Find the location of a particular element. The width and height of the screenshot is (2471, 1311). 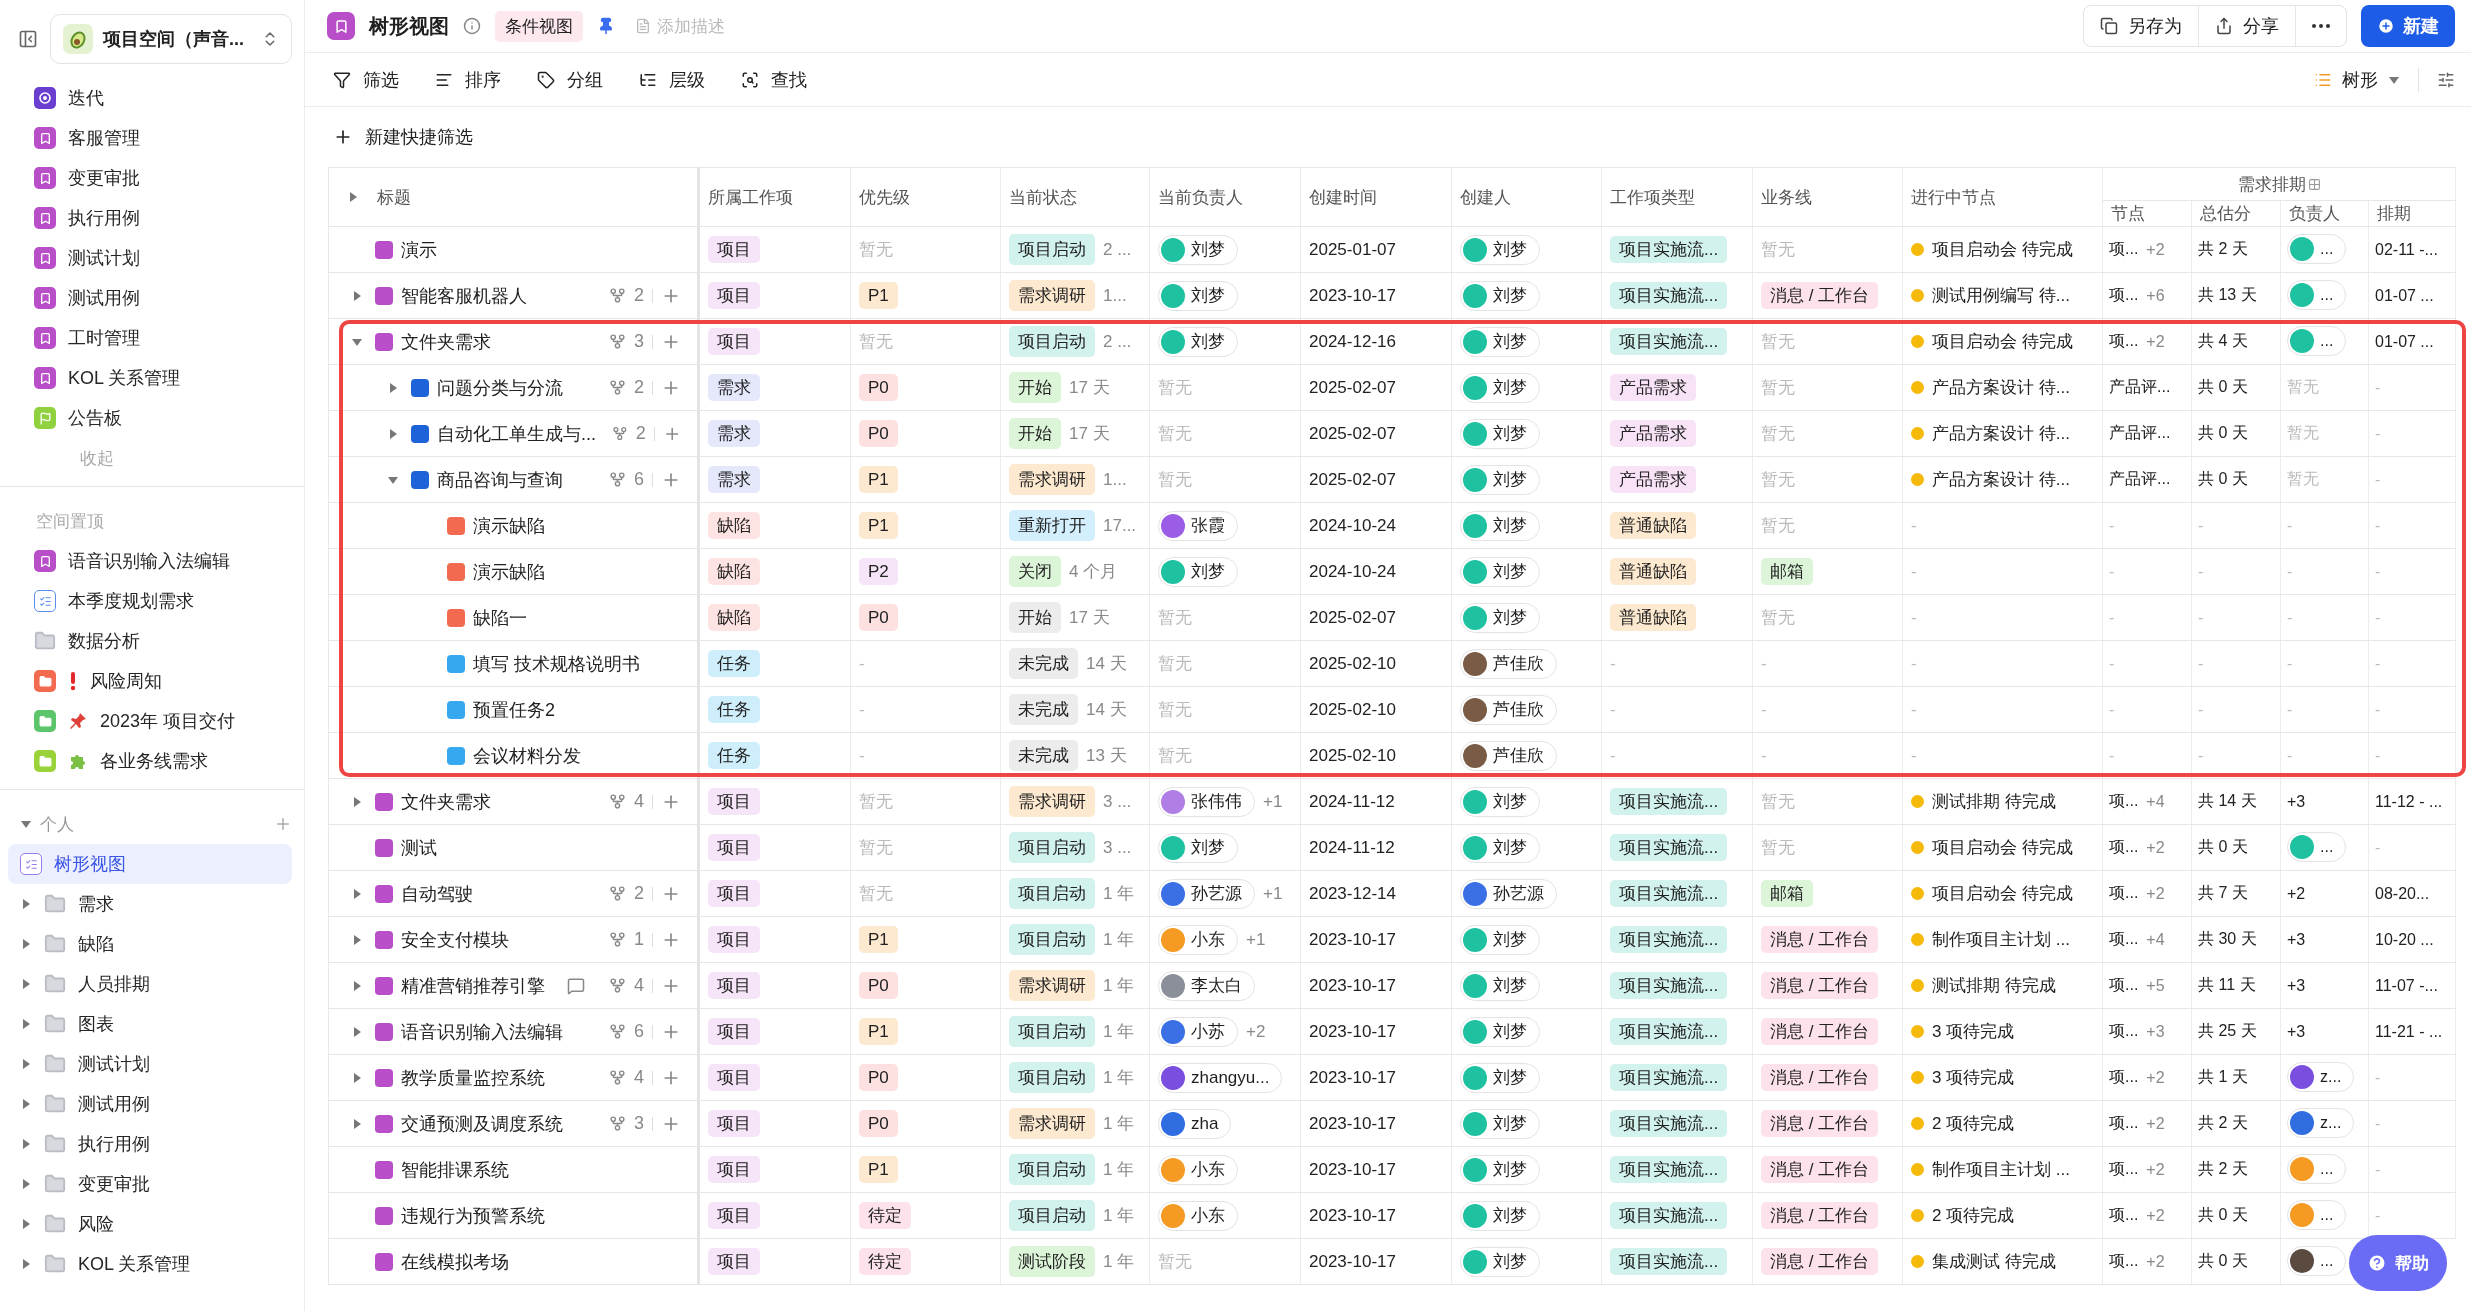

row-title: 问题分类与分流 is located at coordinates (500, 387).